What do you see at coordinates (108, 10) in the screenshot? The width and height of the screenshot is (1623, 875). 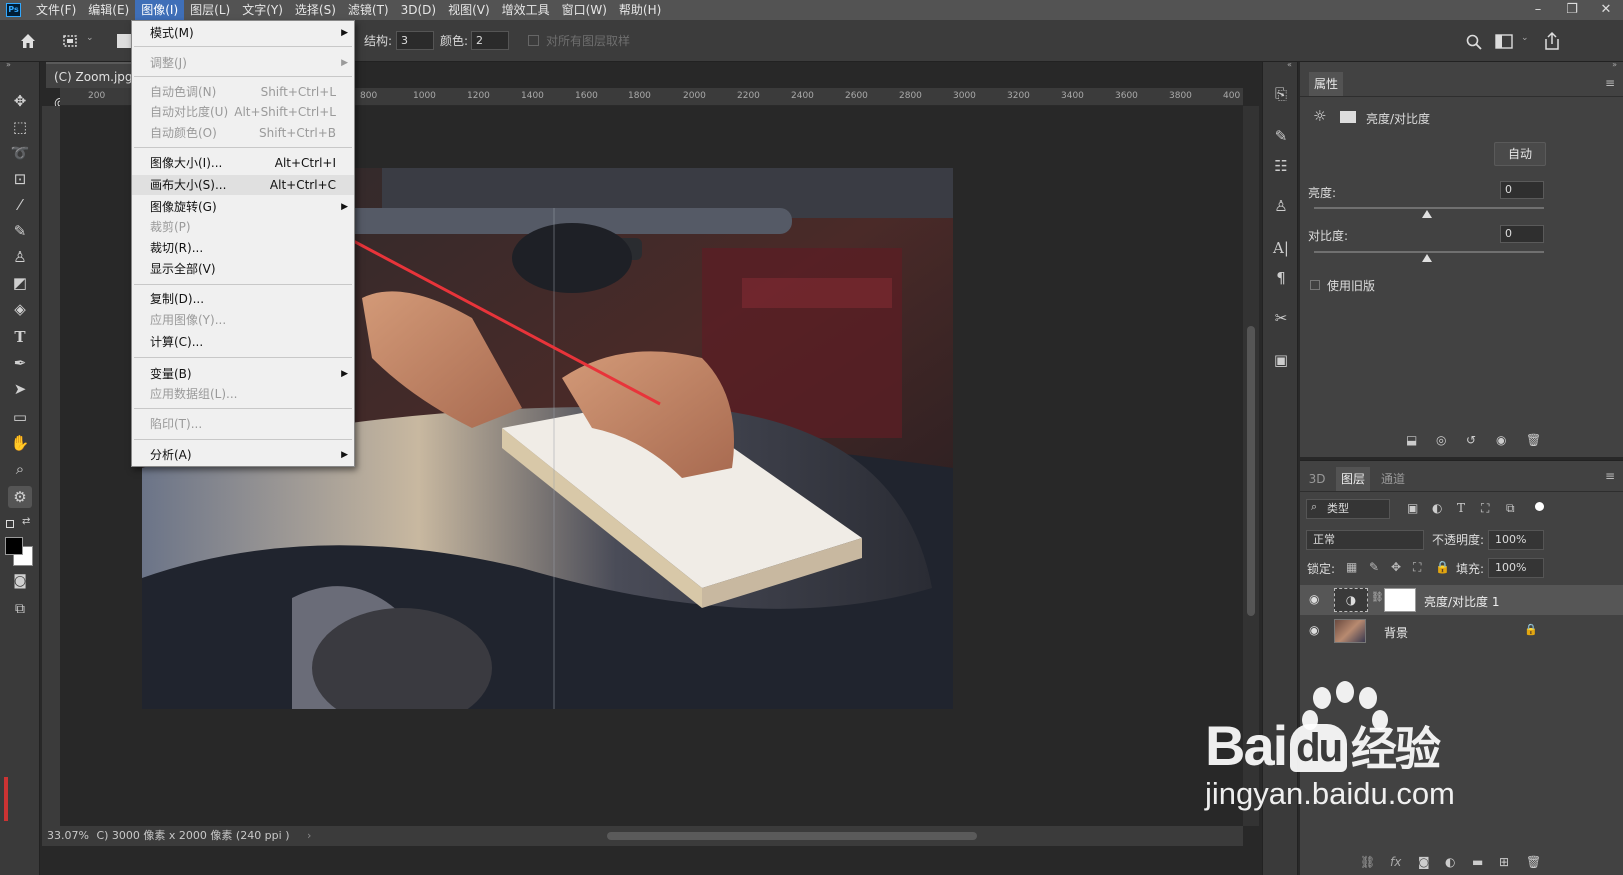 I see `menu-edit: 编辑(E)` at bounding box center [108, 10].